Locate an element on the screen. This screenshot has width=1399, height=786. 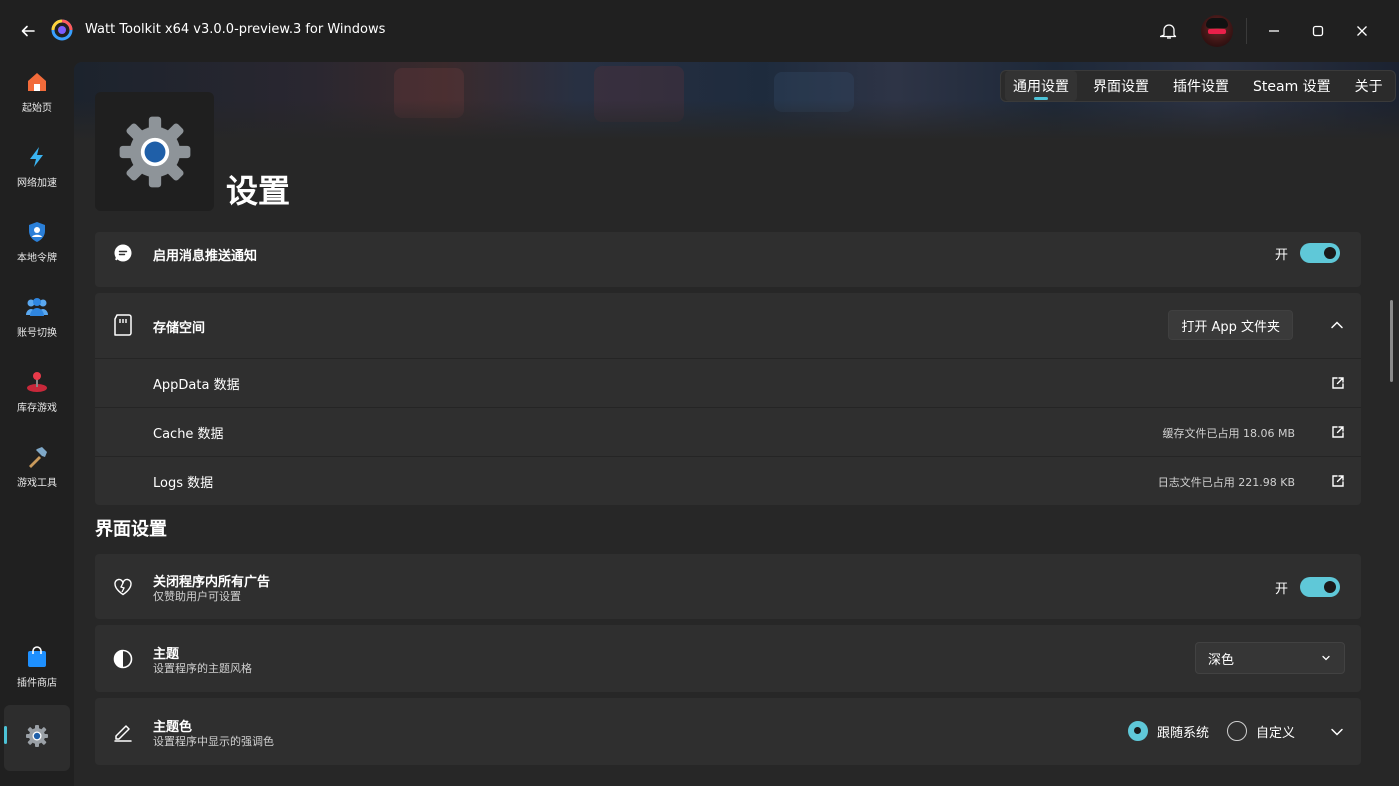
ads-toggle is located at coordinates (1320, 587).